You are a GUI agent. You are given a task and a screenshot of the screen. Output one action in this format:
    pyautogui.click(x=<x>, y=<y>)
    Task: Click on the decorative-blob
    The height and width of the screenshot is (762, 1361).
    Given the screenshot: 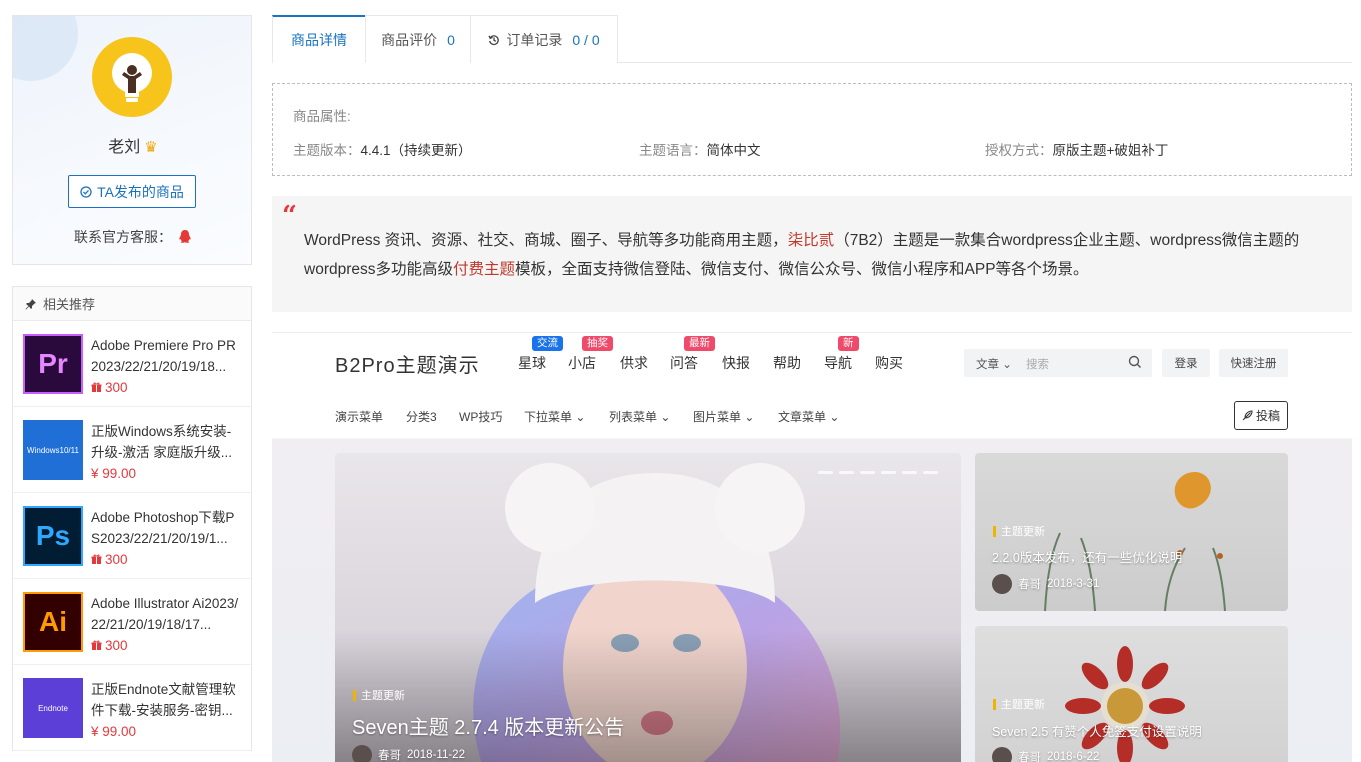 What is the action you would take?
    pyautogui.click(x=45, y=48)
    